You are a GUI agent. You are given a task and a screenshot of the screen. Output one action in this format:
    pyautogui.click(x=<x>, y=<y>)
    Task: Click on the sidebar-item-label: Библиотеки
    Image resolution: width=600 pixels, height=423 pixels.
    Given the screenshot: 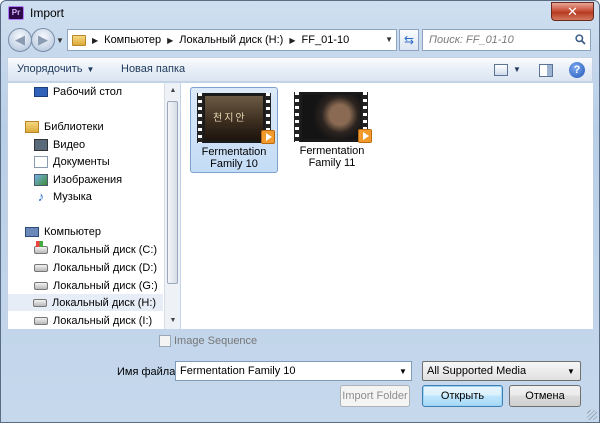 What is the action you would take?
    pyautogui.click(x=74, y=126)
    